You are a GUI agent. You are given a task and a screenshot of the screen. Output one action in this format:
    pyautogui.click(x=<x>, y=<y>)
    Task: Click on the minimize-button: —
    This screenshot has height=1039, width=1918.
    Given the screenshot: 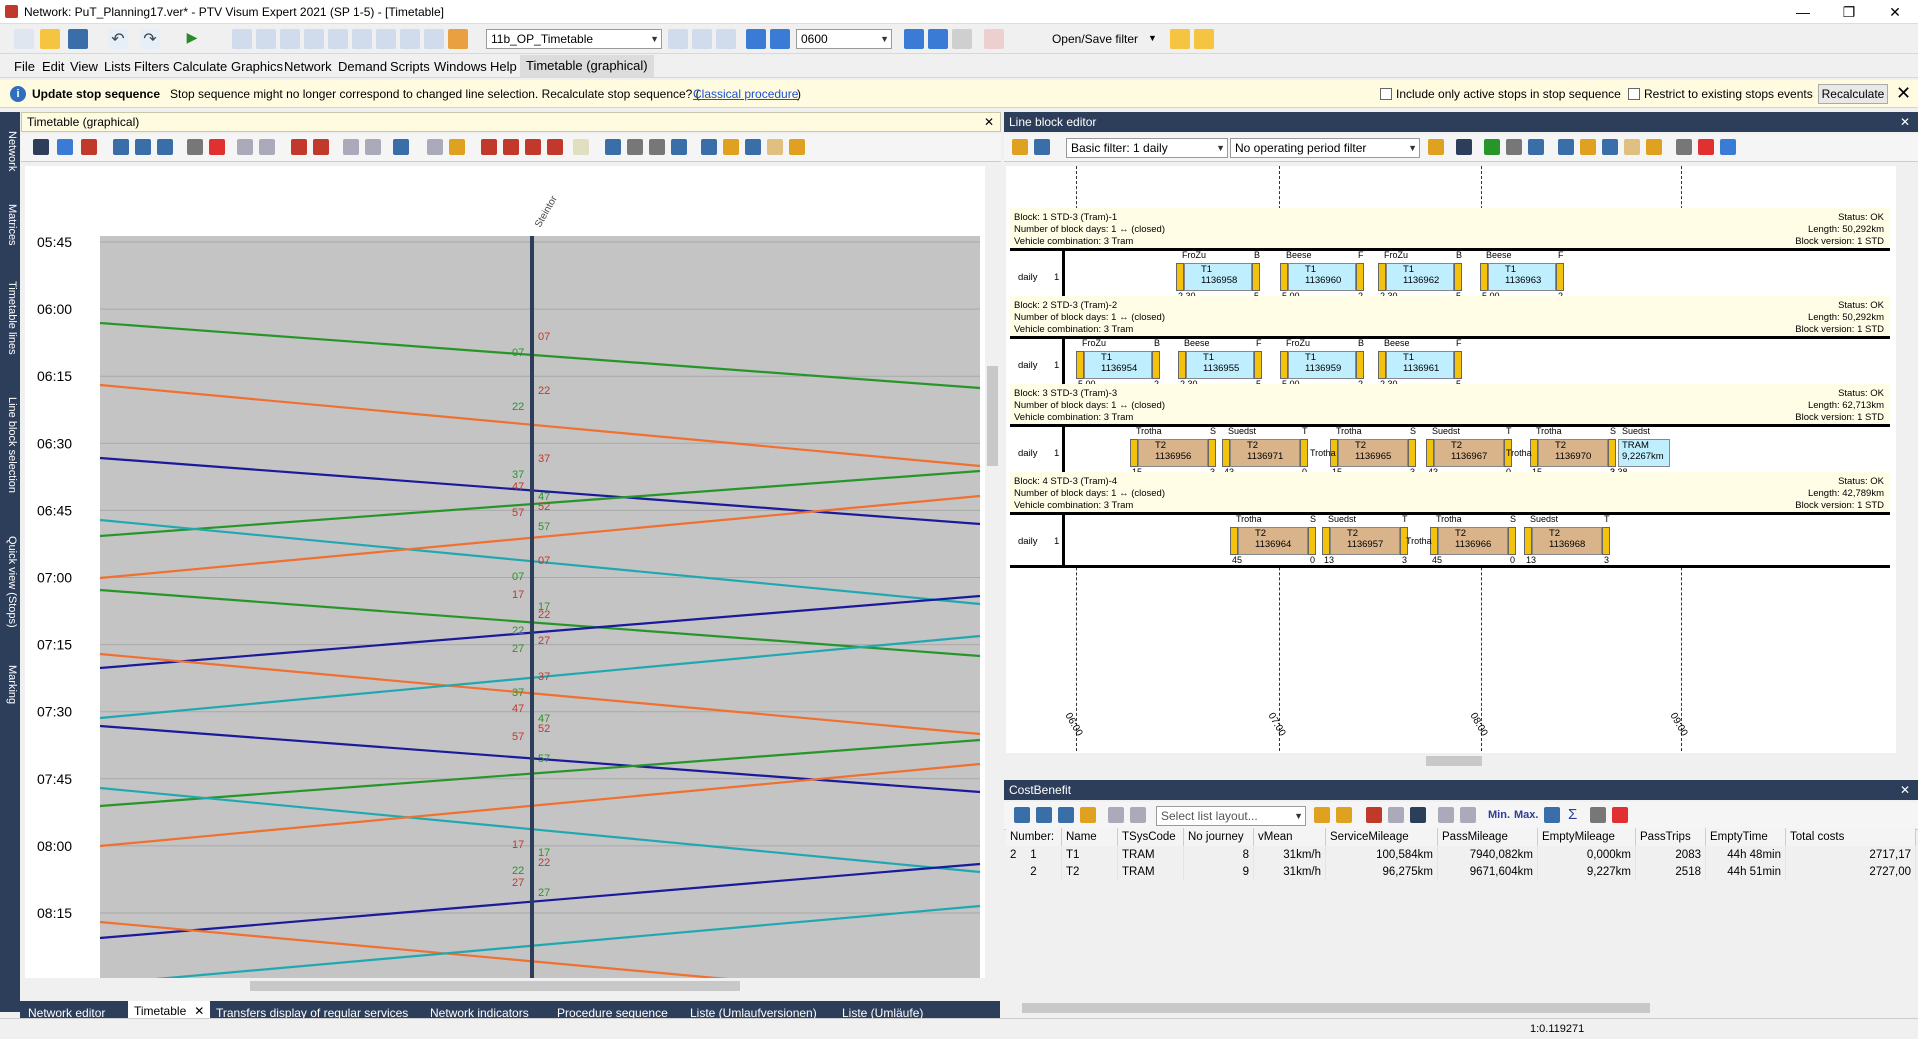 What is the action you would take?
    pyautogui.click(x=1803, y=12)
    